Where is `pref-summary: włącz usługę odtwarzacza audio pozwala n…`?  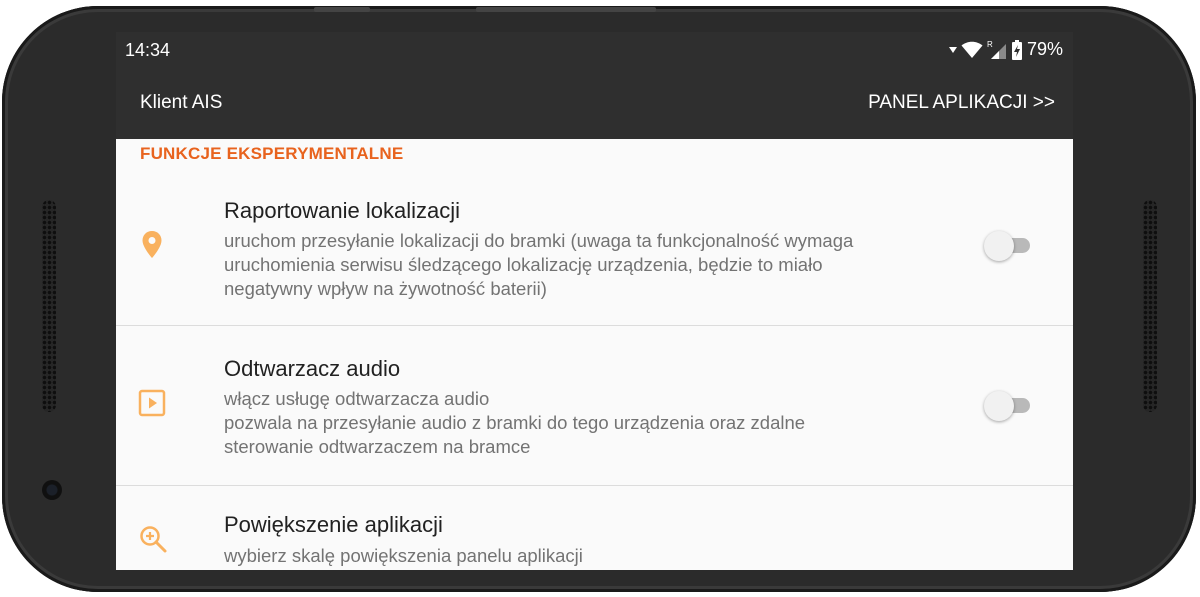
pref-summary: włącz usługę odtwarzacza audio pozwala n… is located at coordinates (515, 422).